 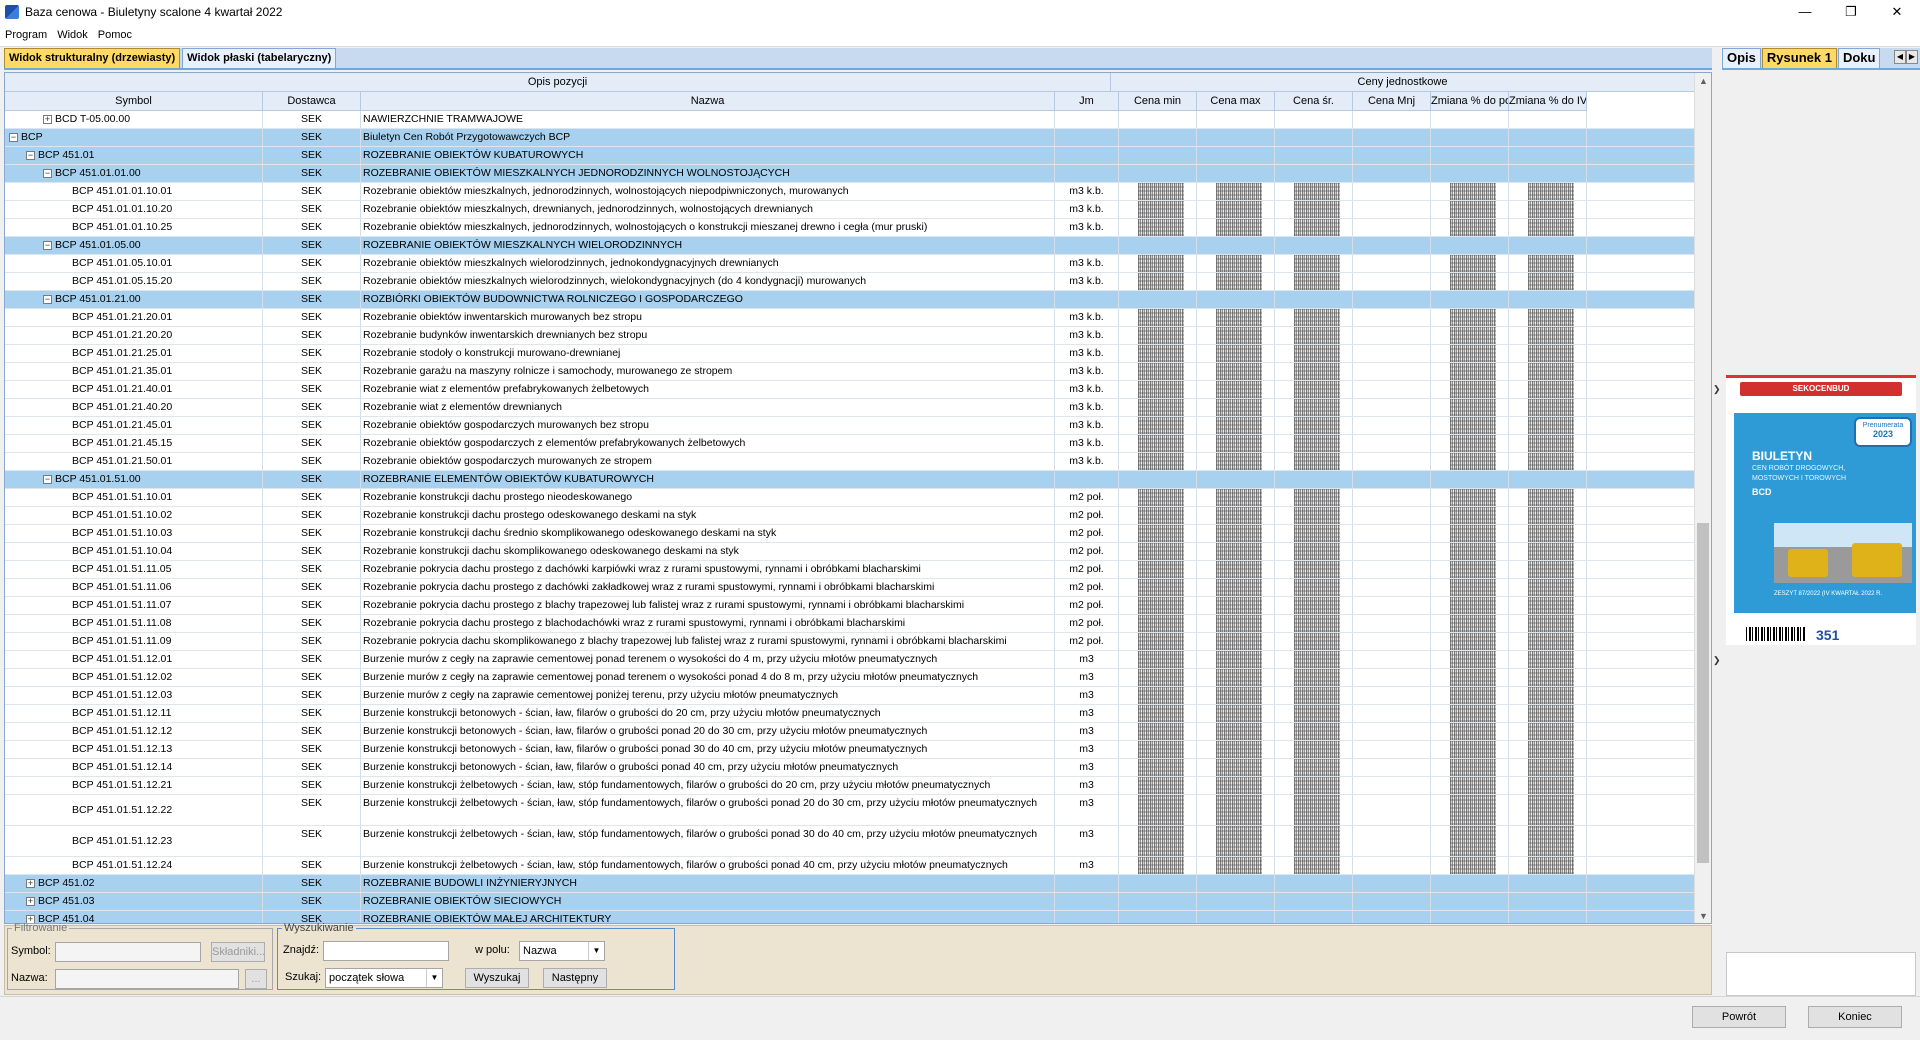 I want to click on col-dostawca-header: Dostawca, so click(x=312, y=101).